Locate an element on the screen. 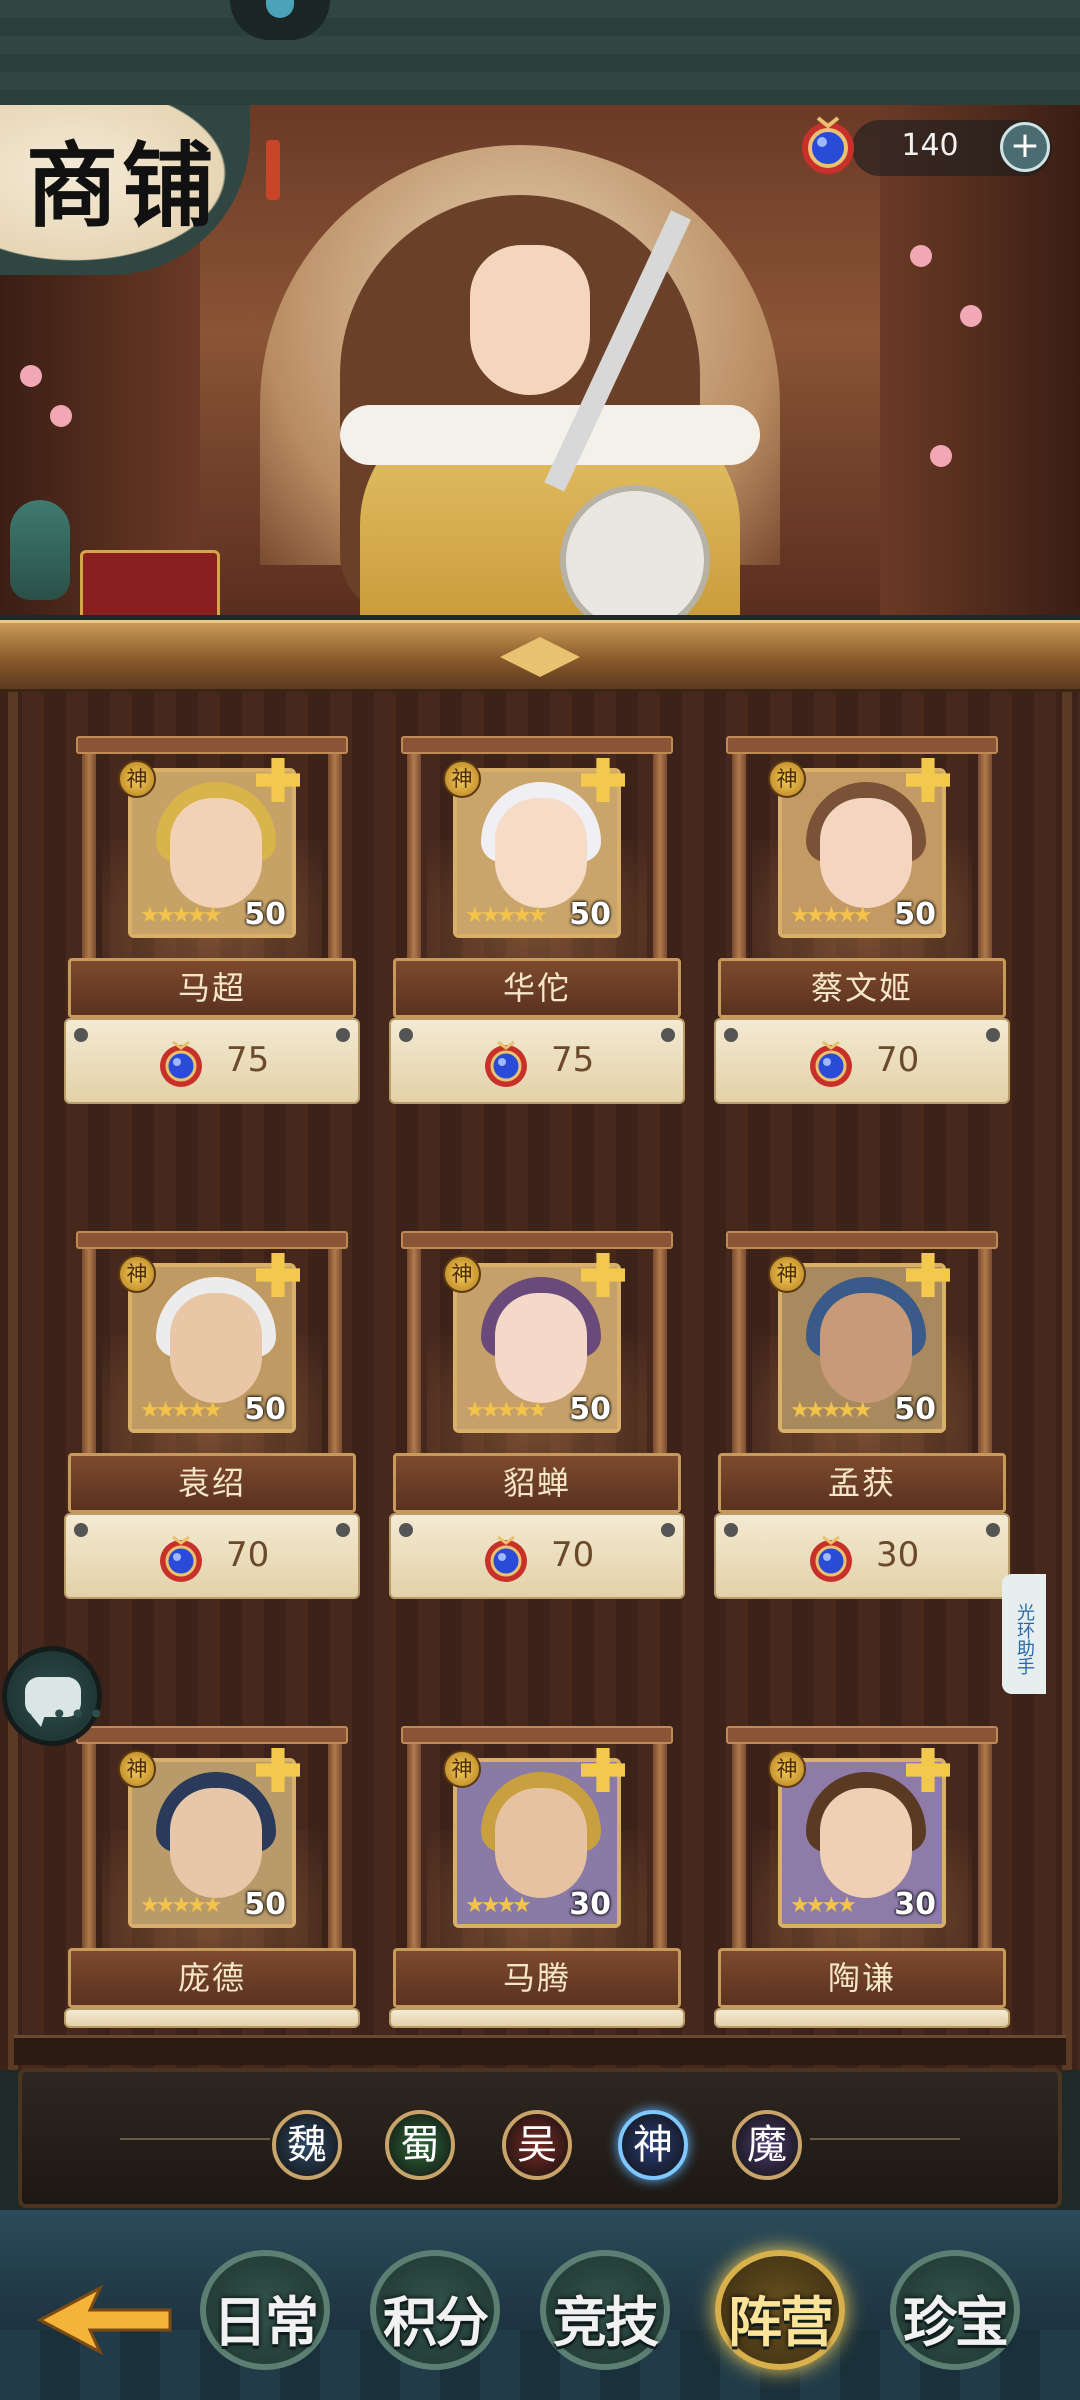 This screenshot has height=2400, width=1080. price-value: 30 is located at coordinates (898, 1555).